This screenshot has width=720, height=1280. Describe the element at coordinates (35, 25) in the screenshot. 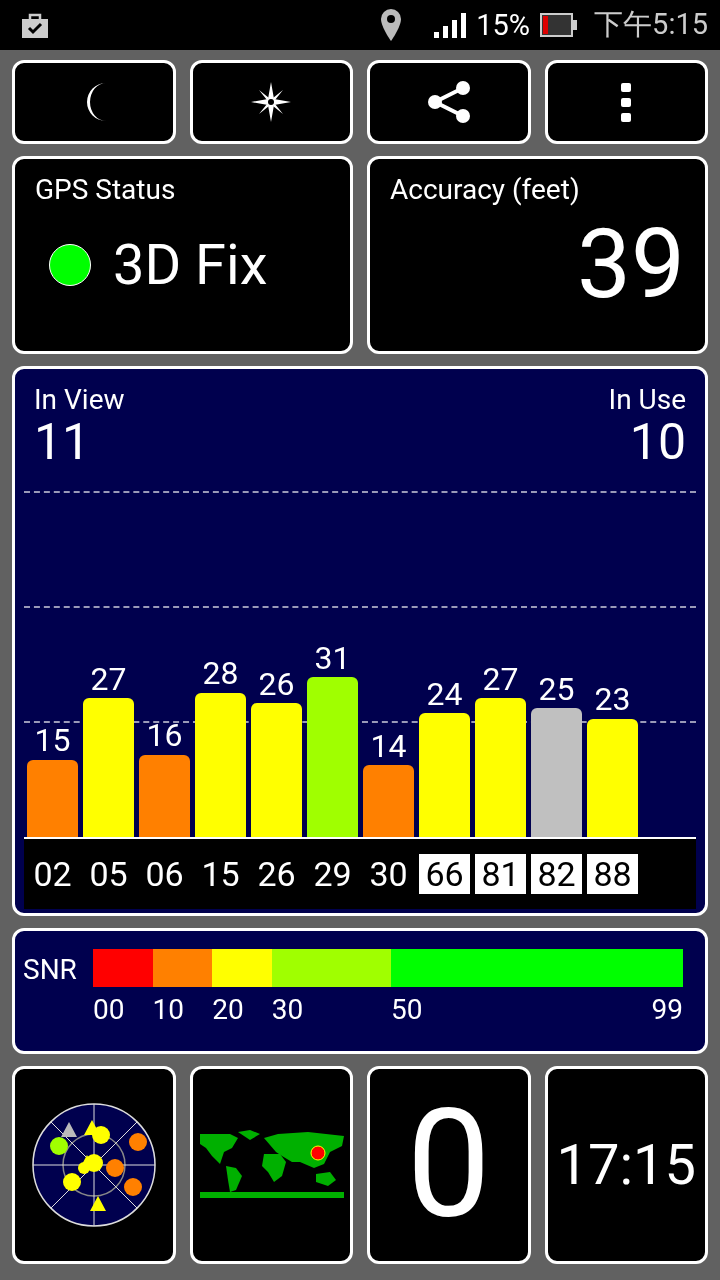

I see `bag-check-icon` at that location.